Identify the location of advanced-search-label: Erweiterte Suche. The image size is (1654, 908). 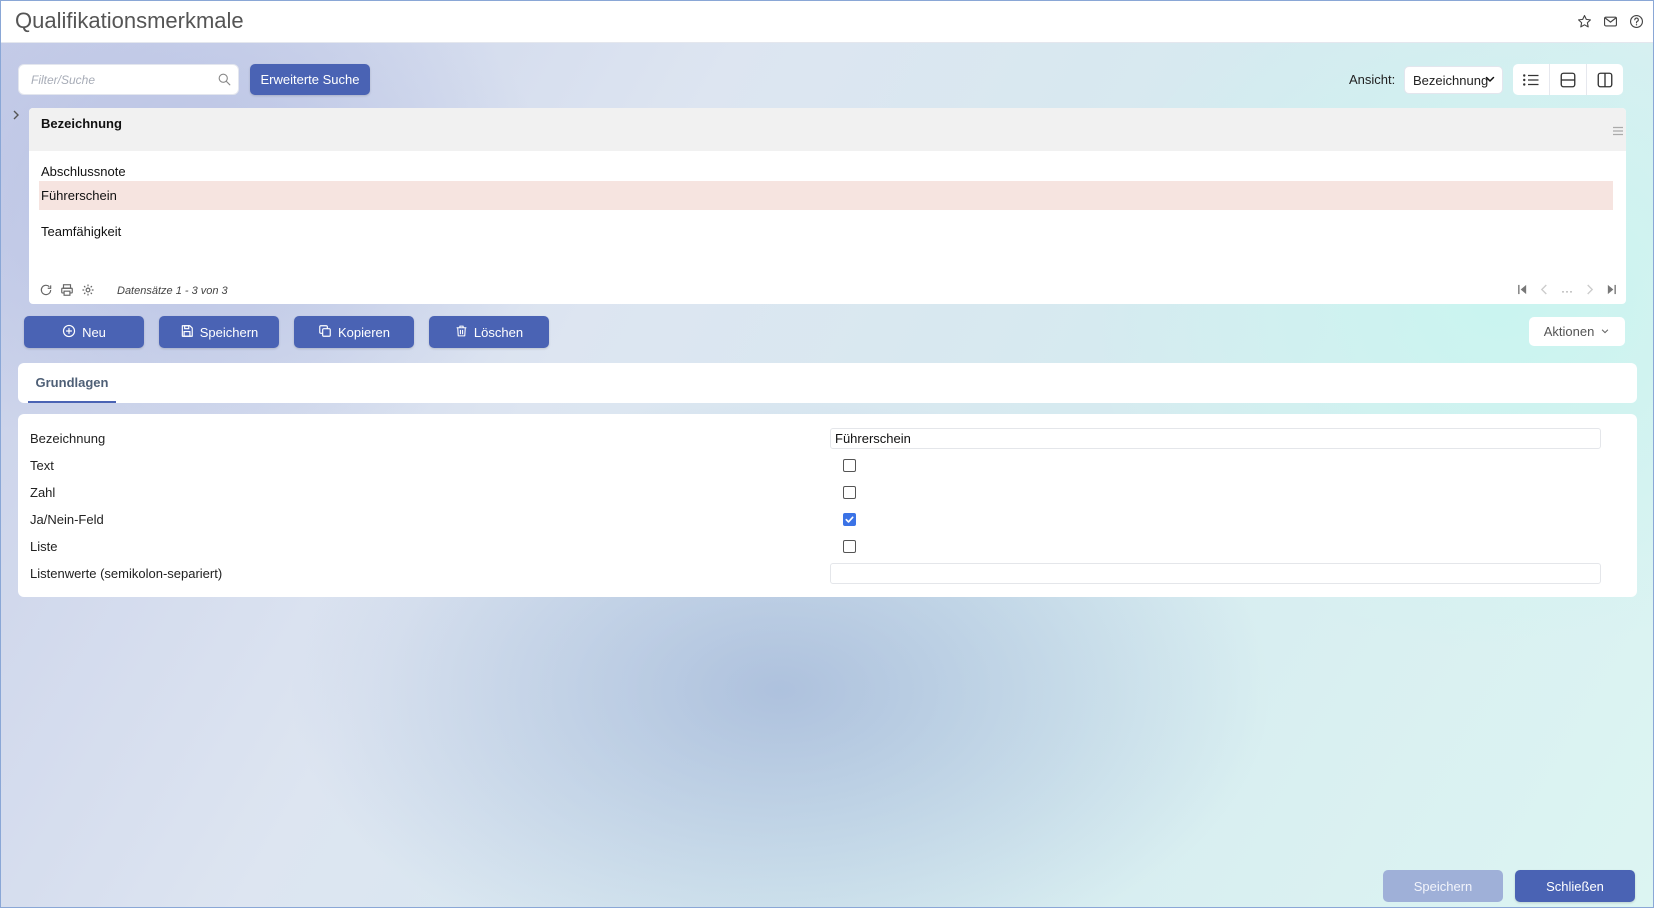
(310, 79).